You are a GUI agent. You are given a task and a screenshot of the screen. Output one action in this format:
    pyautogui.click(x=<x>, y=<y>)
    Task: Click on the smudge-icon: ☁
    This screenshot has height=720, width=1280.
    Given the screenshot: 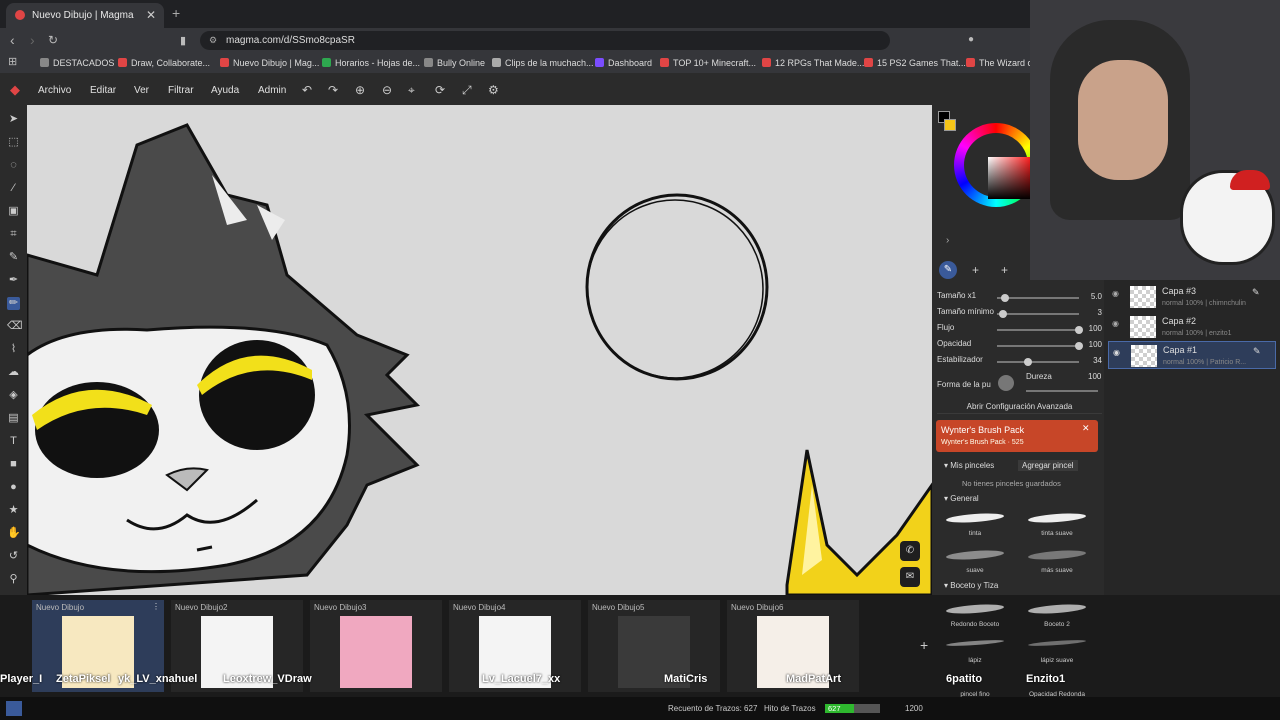 What is the action you would take?
    pyautogui.click(x=13, y=372)
    